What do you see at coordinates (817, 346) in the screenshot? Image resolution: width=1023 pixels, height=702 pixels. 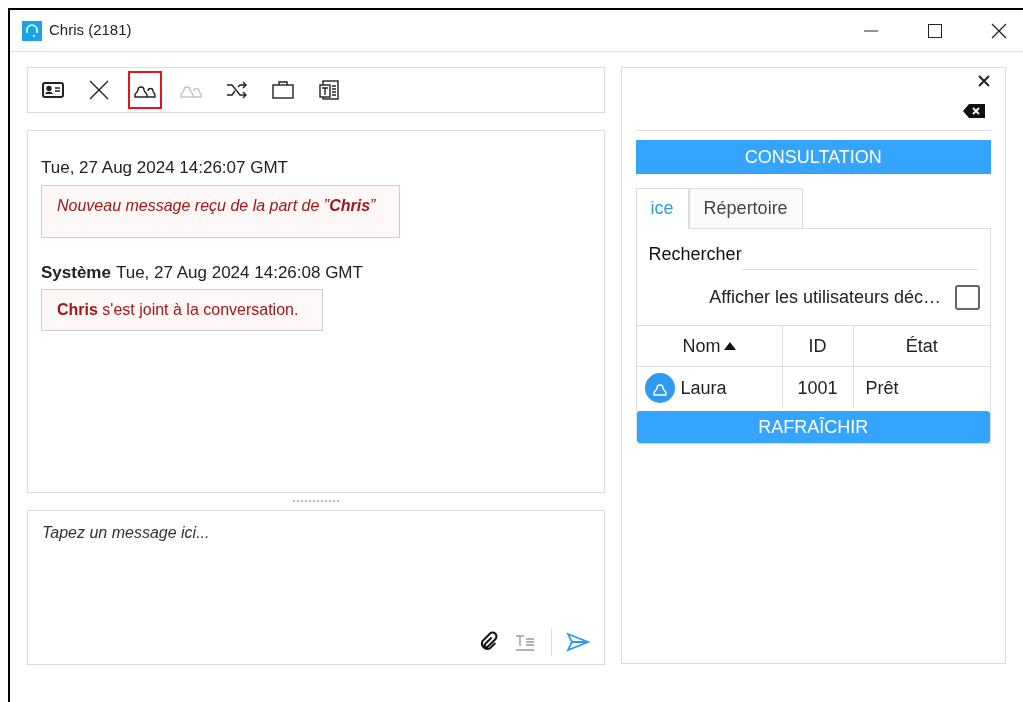 I see `column-header: ID` at bounding box center [817, 346].